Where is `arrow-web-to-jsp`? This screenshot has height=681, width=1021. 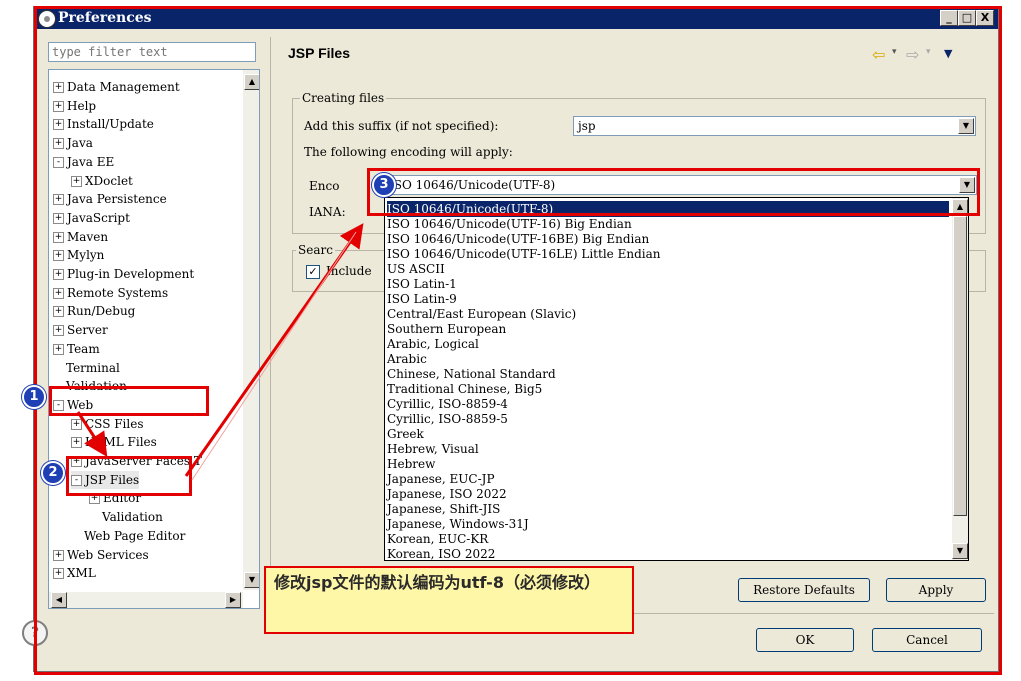 arrow-web-to-jsp is located at coordinates (92, 434).